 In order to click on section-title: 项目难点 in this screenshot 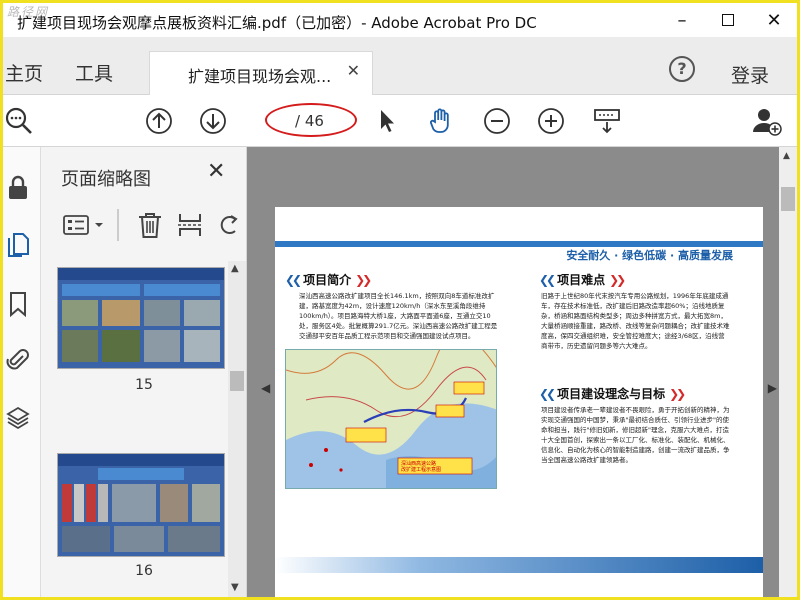, I will do `click(581, 280)`.